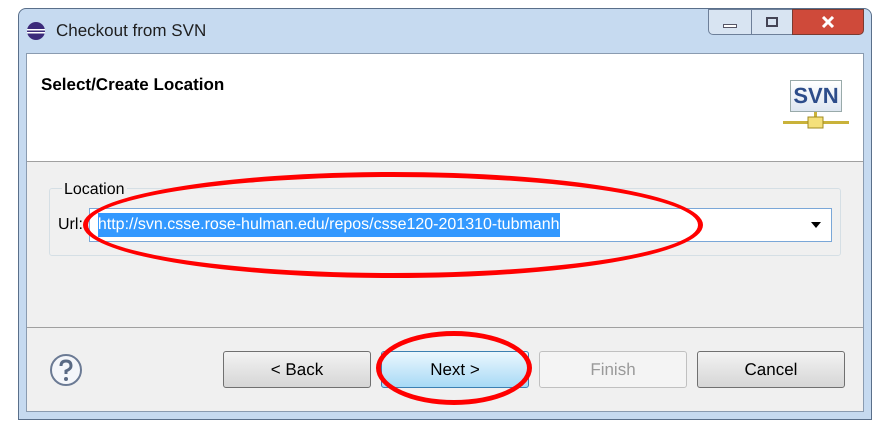  Describe the element at coordinates (730, 22) in the screenshot. I see `minimize-button` at that location.